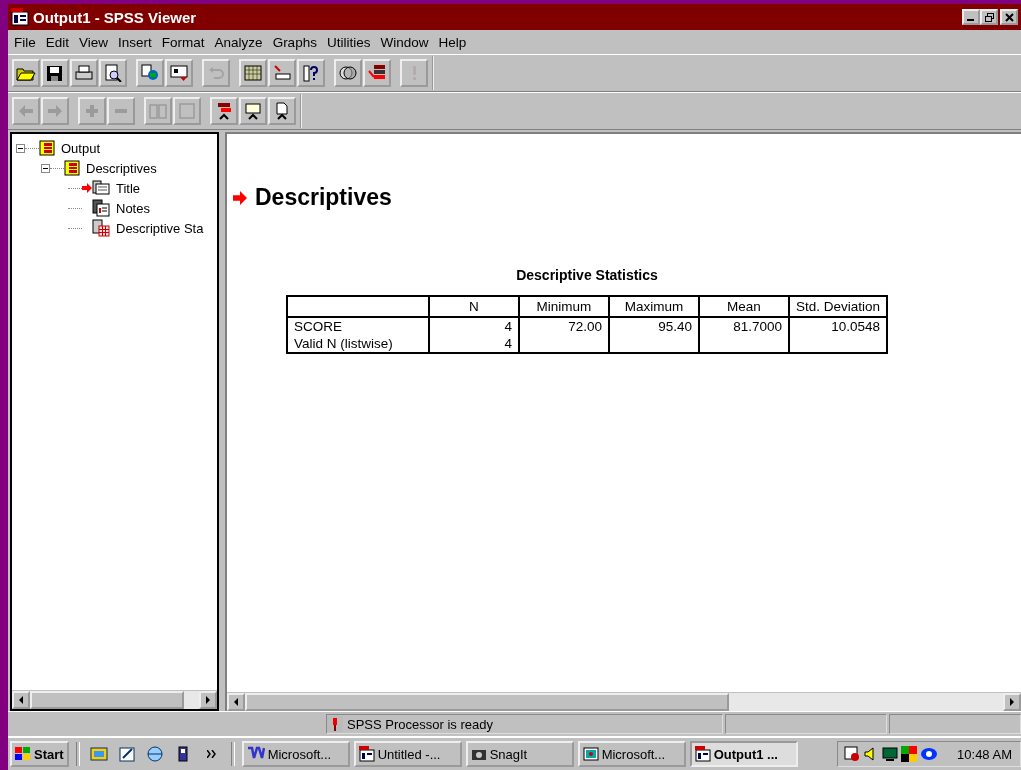 The width and height of the screenshot is (1021, 770). Describe the element at coordinates (478, 754) in the screenshot. I see `camera-icon` at that location.